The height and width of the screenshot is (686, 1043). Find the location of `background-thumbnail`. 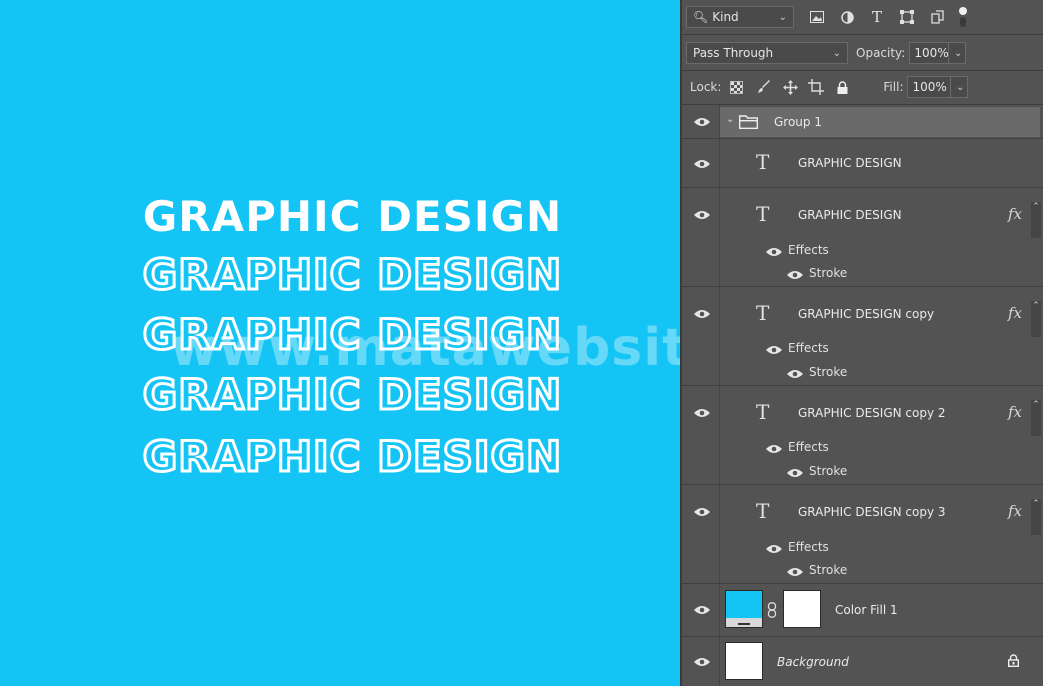

background-thumbnail is located at coordinates (744, 661).